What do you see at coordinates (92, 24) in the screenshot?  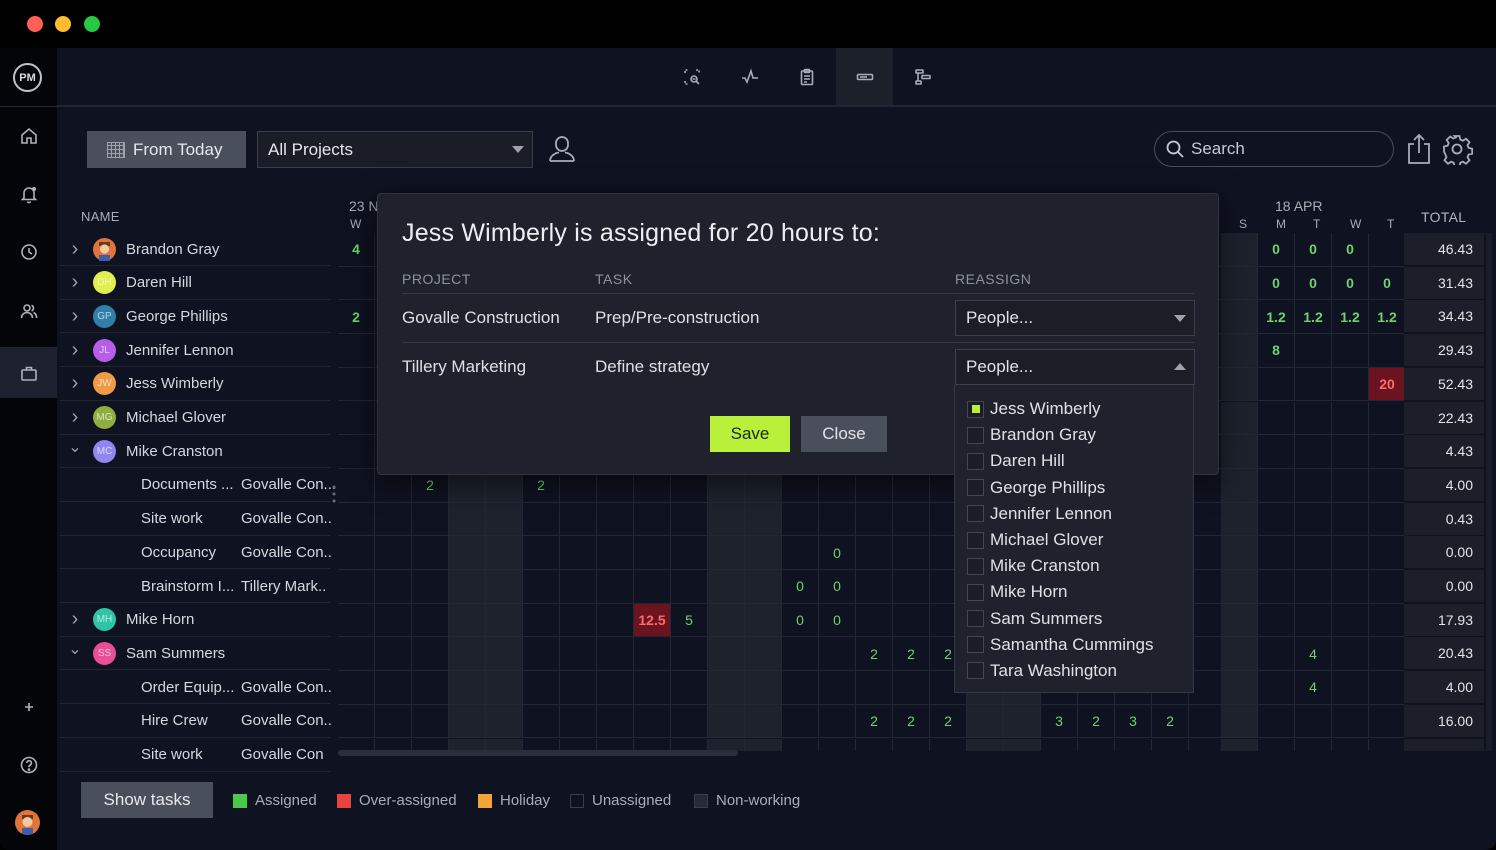 I see `window-maximize-button` at bounding box center [92, 24].